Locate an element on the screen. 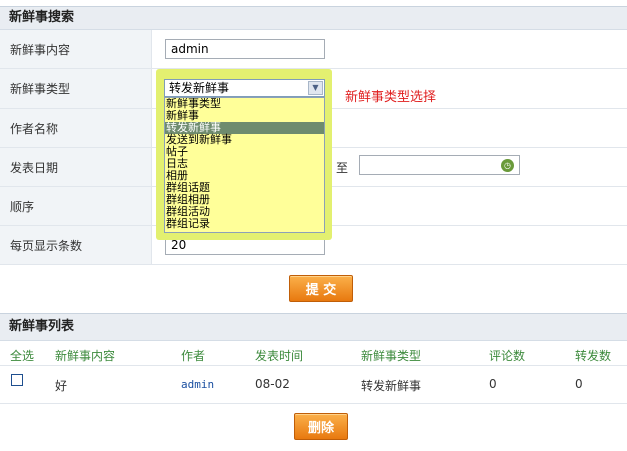 The image size is (627, 451). per-page-value: 20 is located at coordinates (179, 245).